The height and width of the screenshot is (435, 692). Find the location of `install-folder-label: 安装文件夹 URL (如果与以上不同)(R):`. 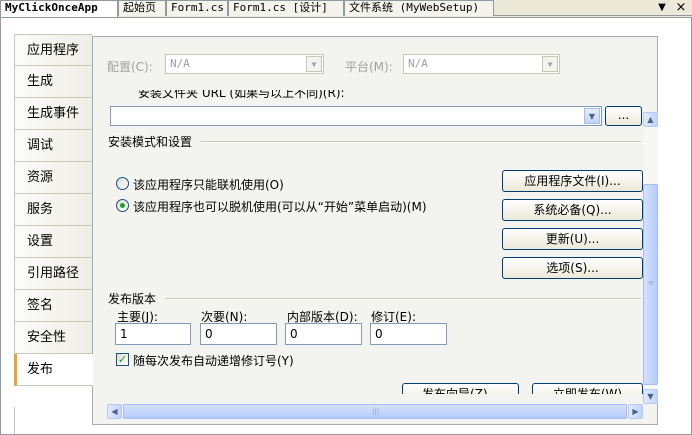

install-folder-label: 安装文件夹 URL (如果与以上不同)(R): is located at coordinates (241, 95).